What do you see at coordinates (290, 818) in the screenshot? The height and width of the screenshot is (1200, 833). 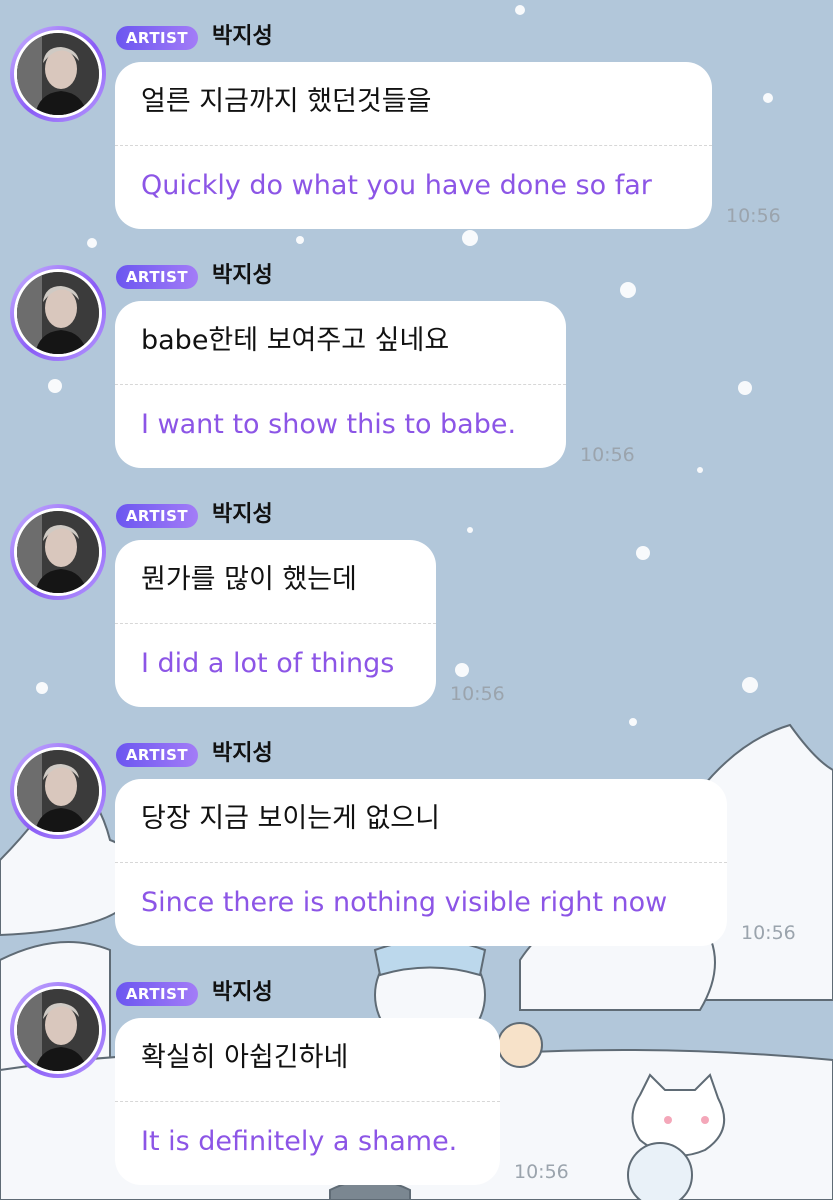 I see `message-text: 당장 지금 보이는게 없으니` at bounding box center [290, 818].